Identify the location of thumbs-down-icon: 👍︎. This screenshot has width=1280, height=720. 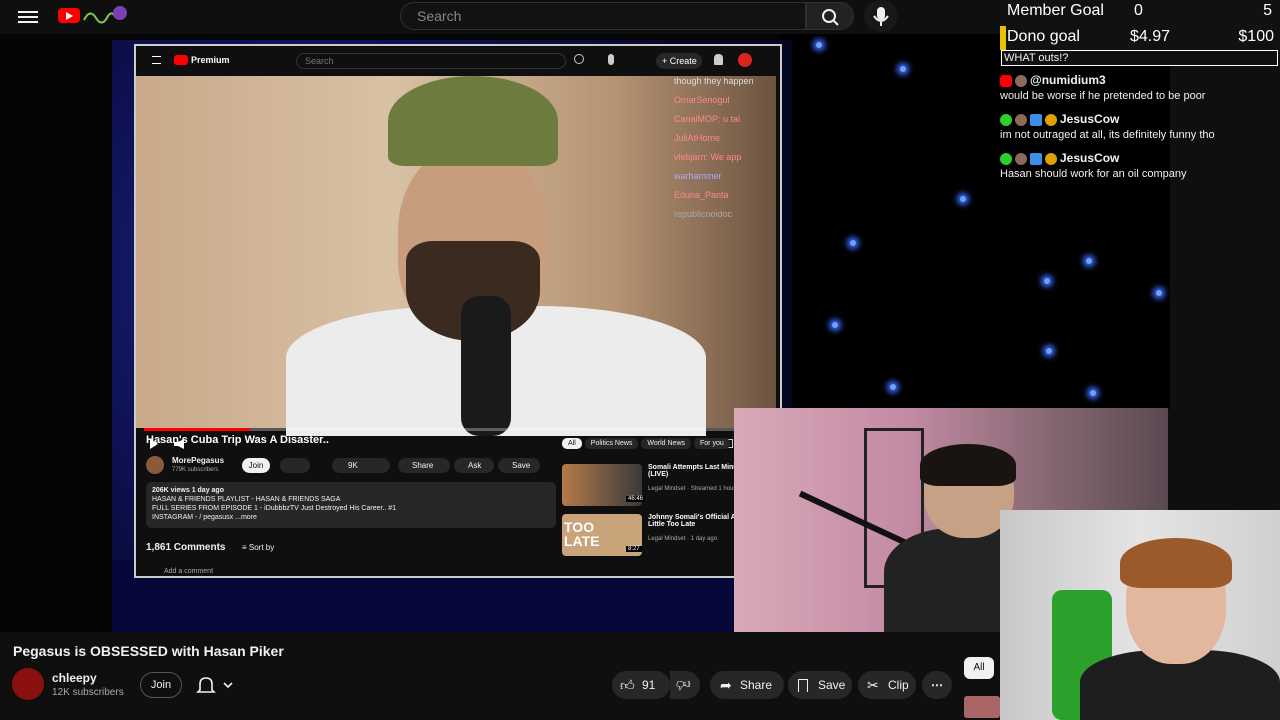
(683, 685).